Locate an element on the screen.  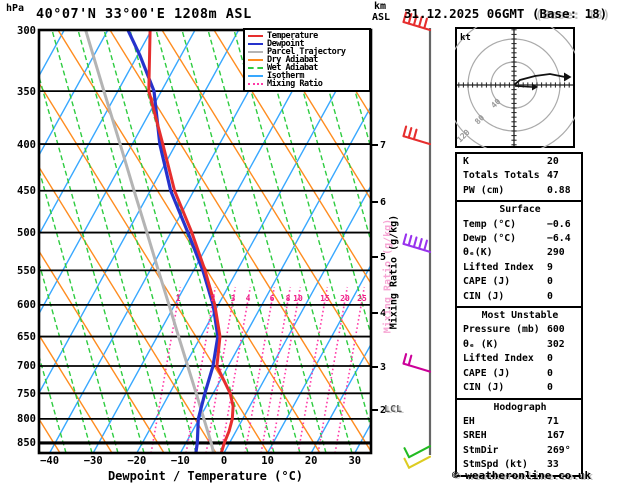
stat-row: Pressure (mb) 600 is located at coordinates (520, 330).